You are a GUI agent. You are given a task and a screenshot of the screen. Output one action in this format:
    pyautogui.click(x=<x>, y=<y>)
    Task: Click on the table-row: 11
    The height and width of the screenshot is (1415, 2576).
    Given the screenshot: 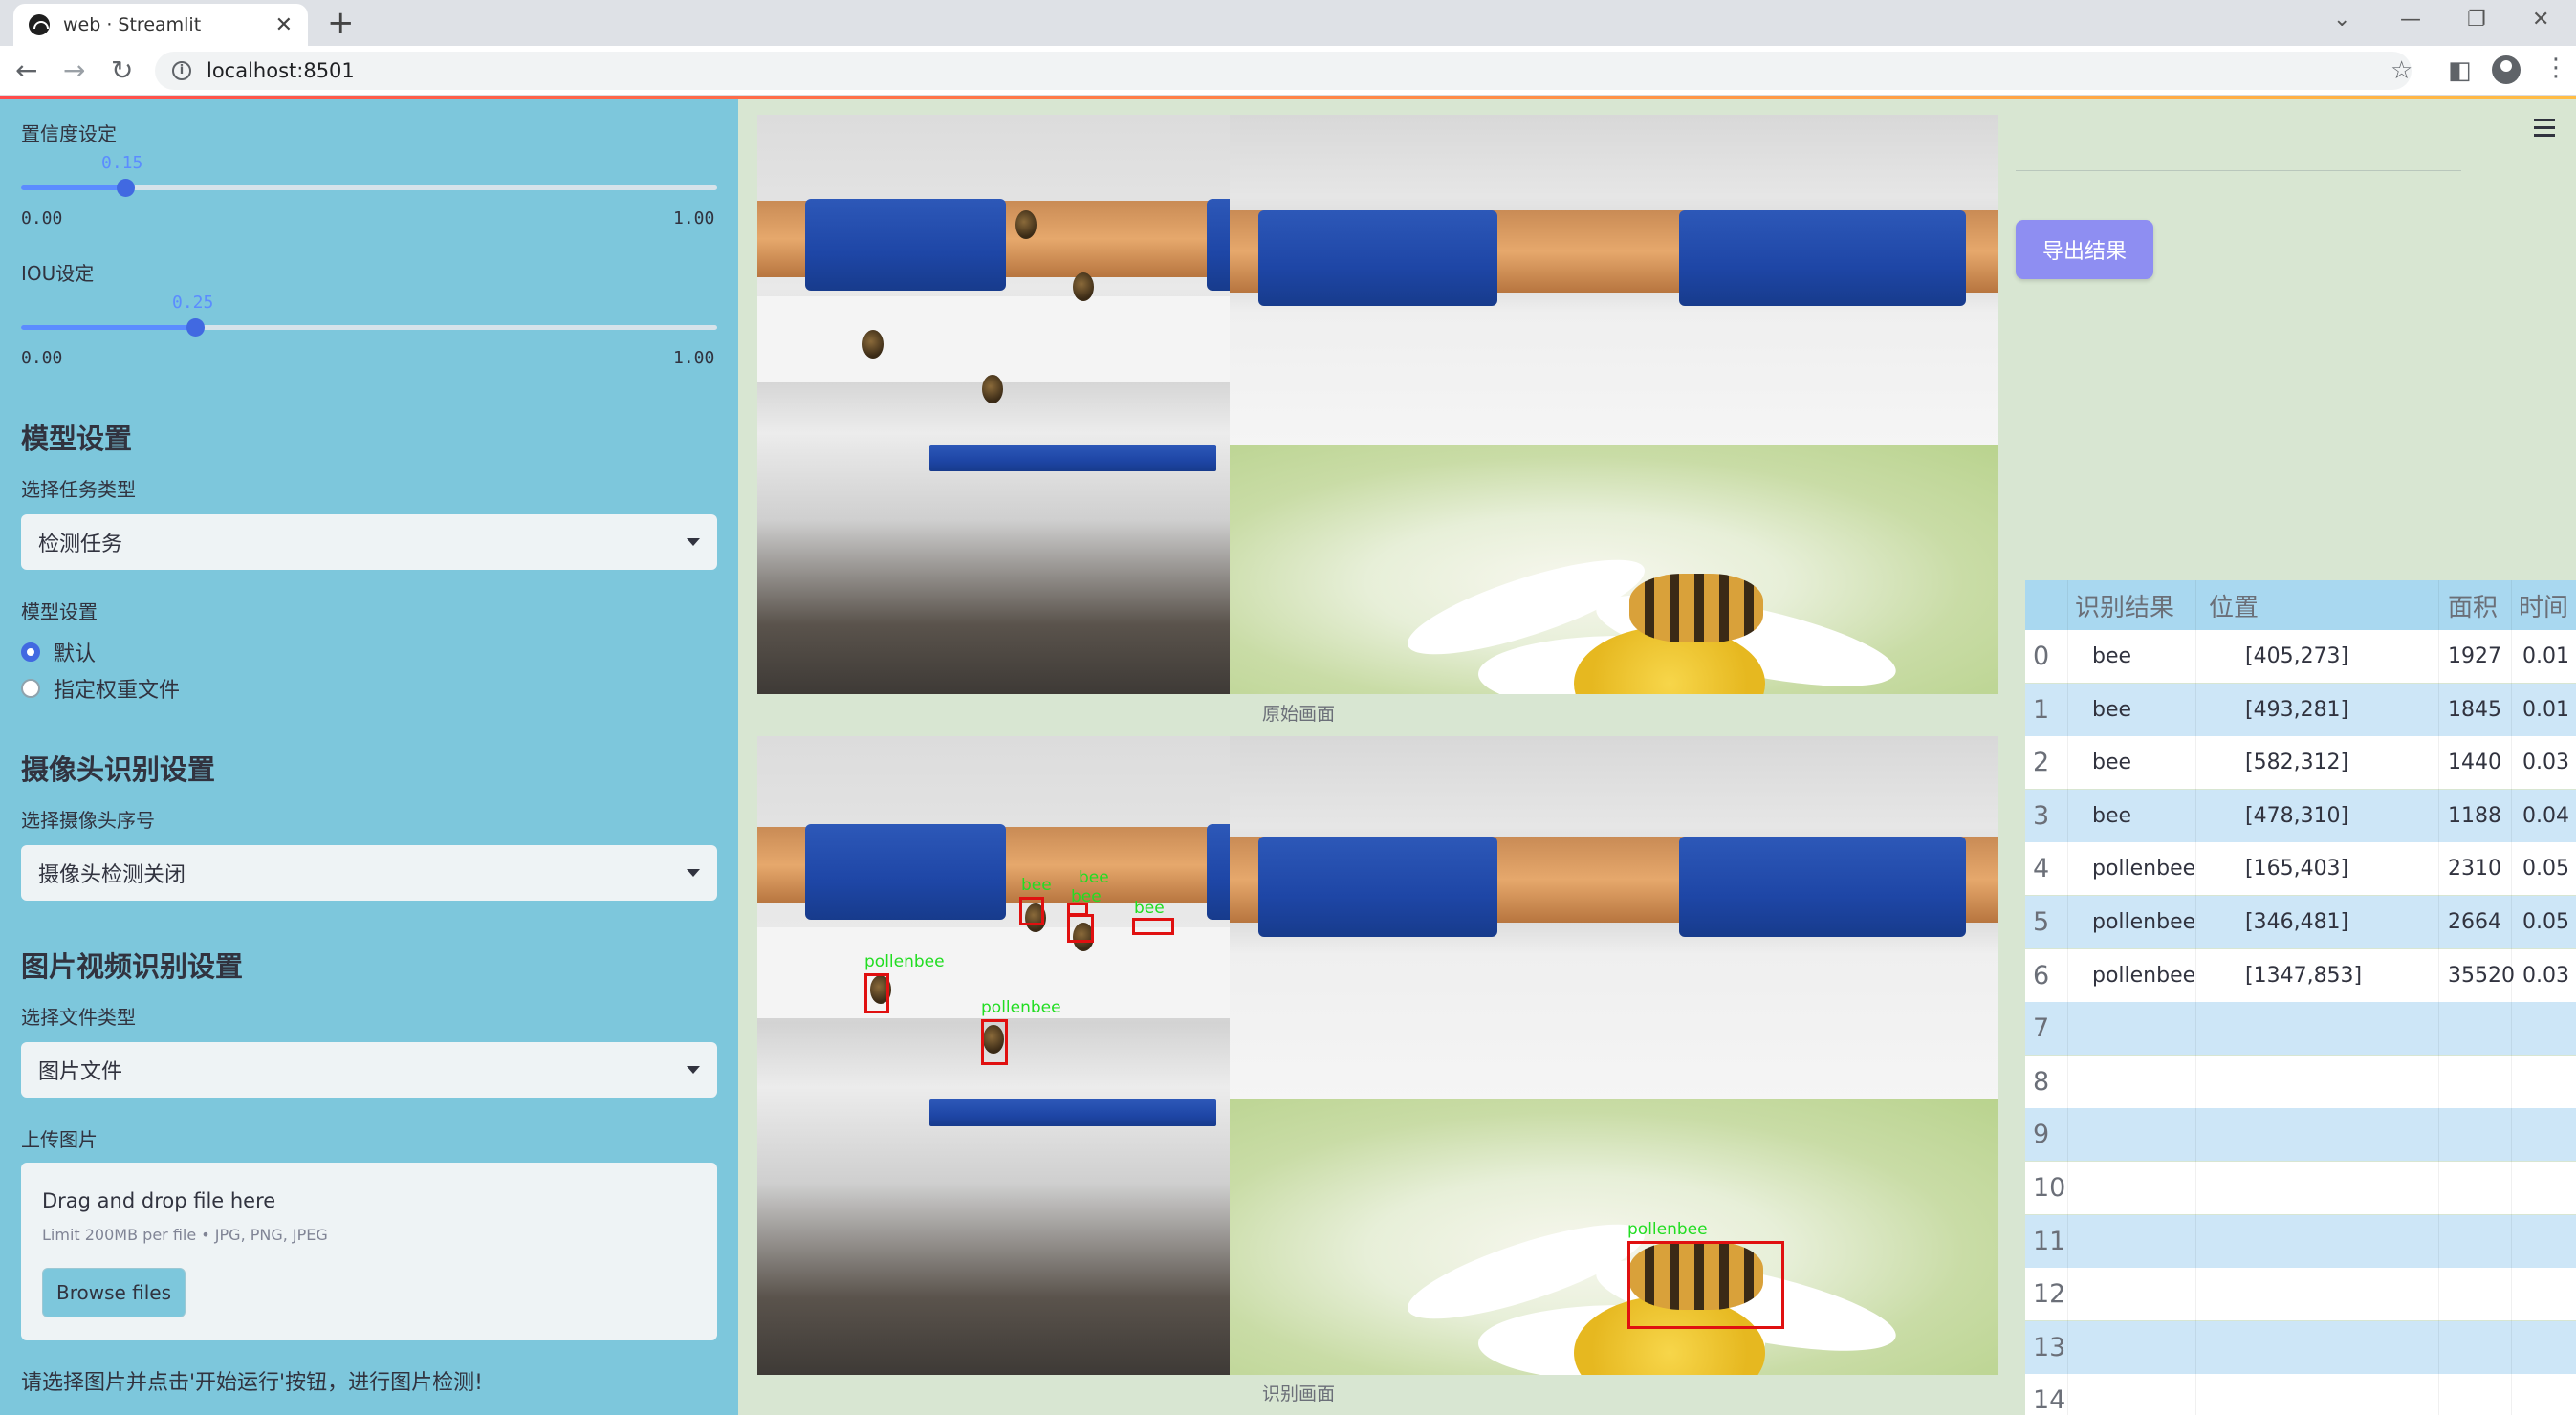 What is the action you would take?
    pyautogui.click(x=2300, y=1241)
    